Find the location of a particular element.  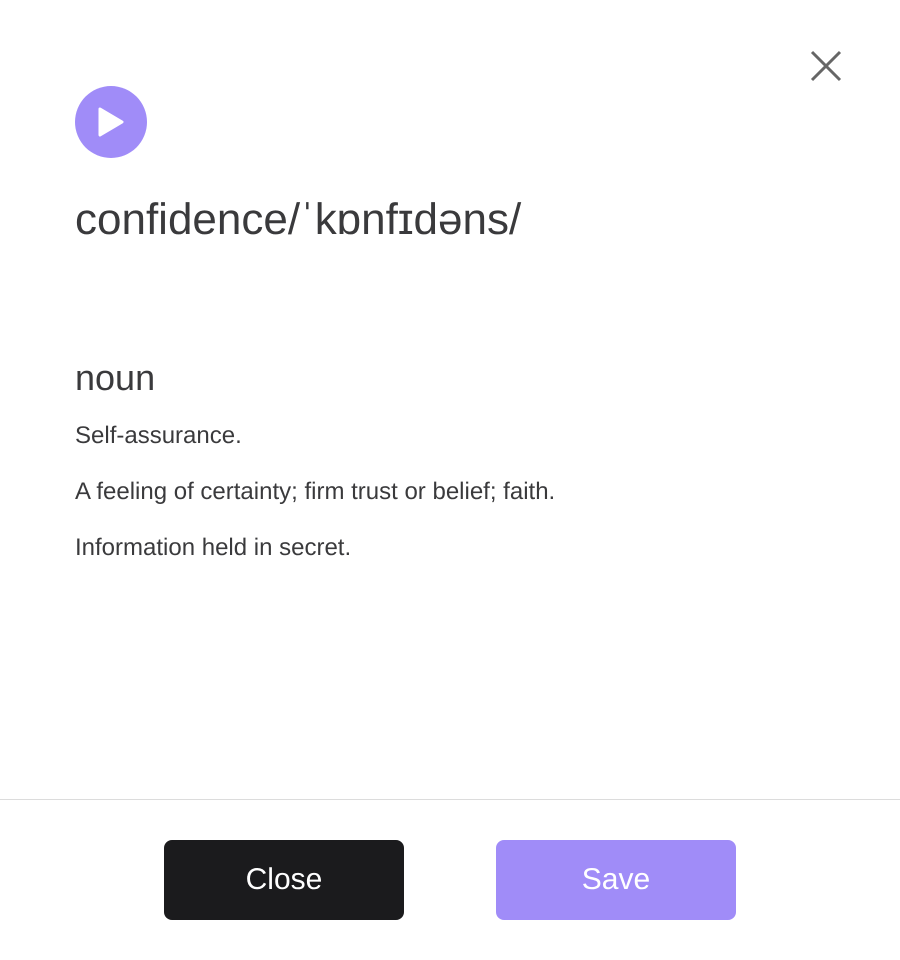

headword: confidence/ˈkɒnfɪdəns/ is located at coordinates (298, 220).